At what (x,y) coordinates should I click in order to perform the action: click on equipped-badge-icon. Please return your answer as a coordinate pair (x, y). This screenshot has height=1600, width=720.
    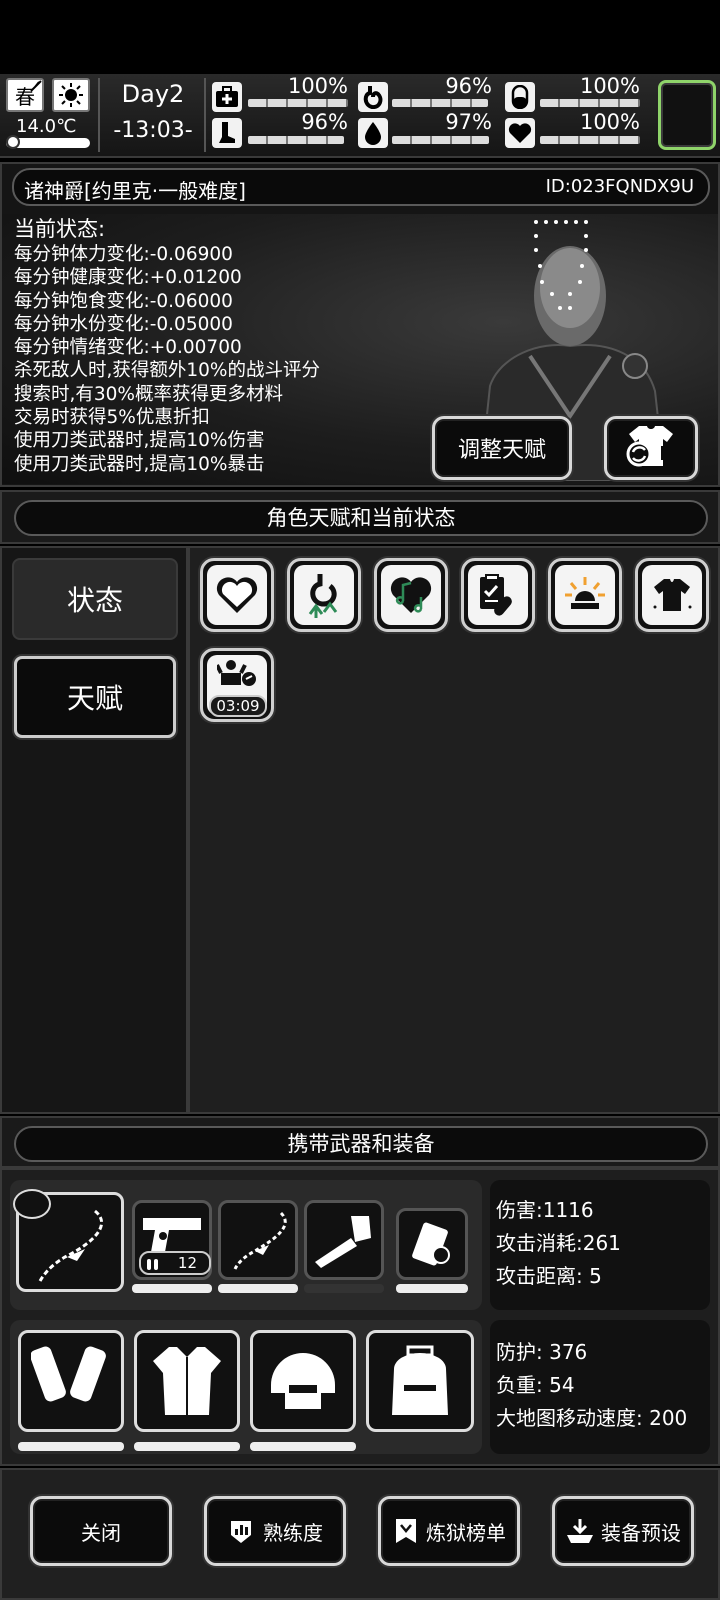
    Looking at the image, I should click on (32, 1204).